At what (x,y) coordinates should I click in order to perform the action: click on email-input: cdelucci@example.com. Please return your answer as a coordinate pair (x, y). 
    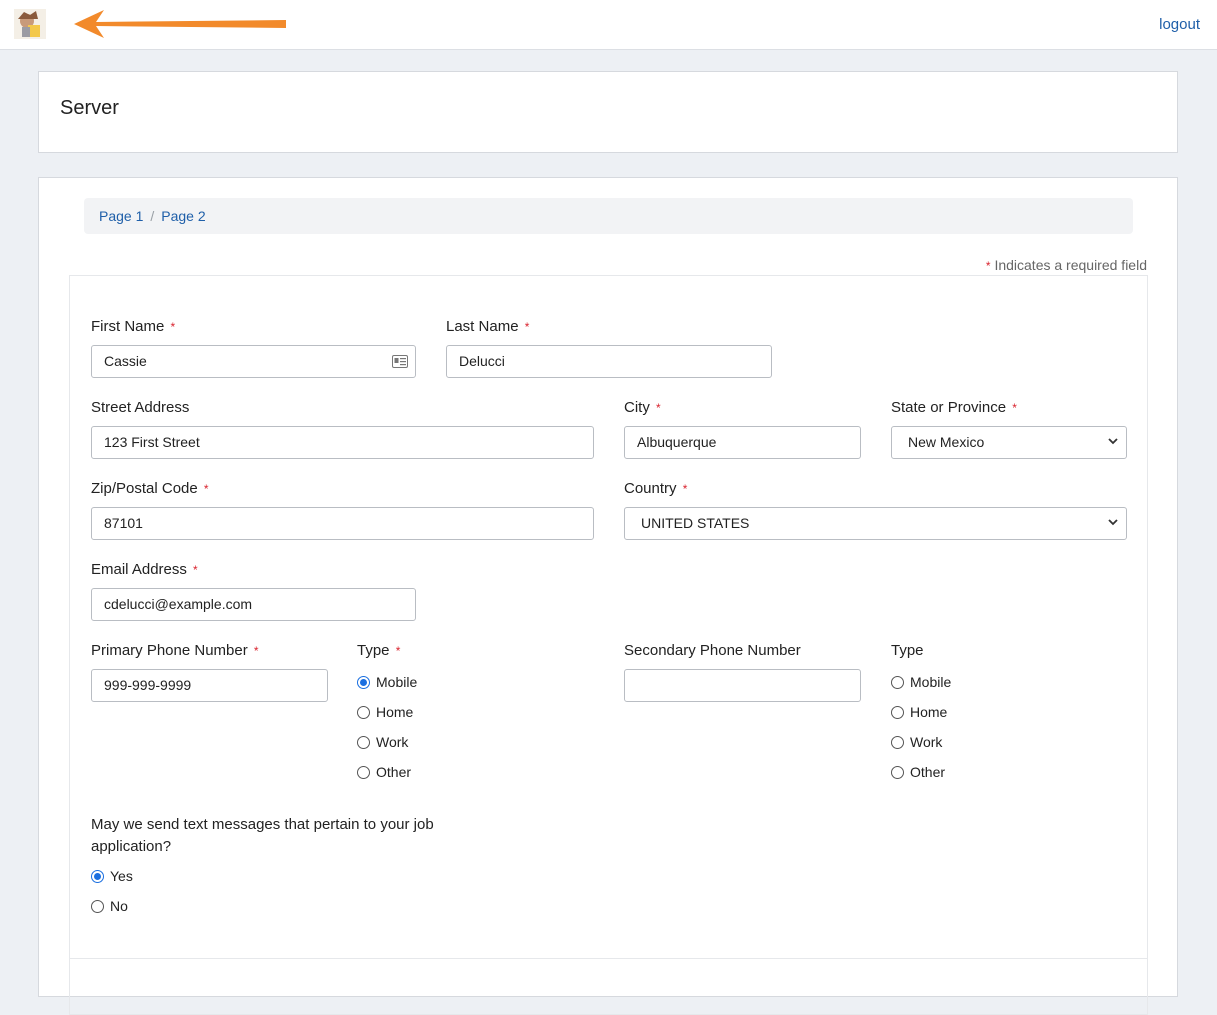
    Looking at the image, I should click on (253, 604).